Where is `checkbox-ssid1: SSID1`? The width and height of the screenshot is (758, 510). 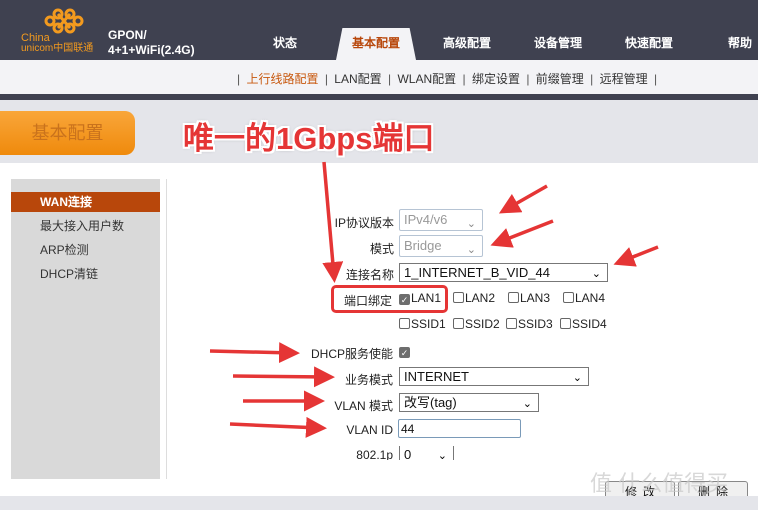
checkbox-ssid1: SSID1 is located at coordinates (422, 324).